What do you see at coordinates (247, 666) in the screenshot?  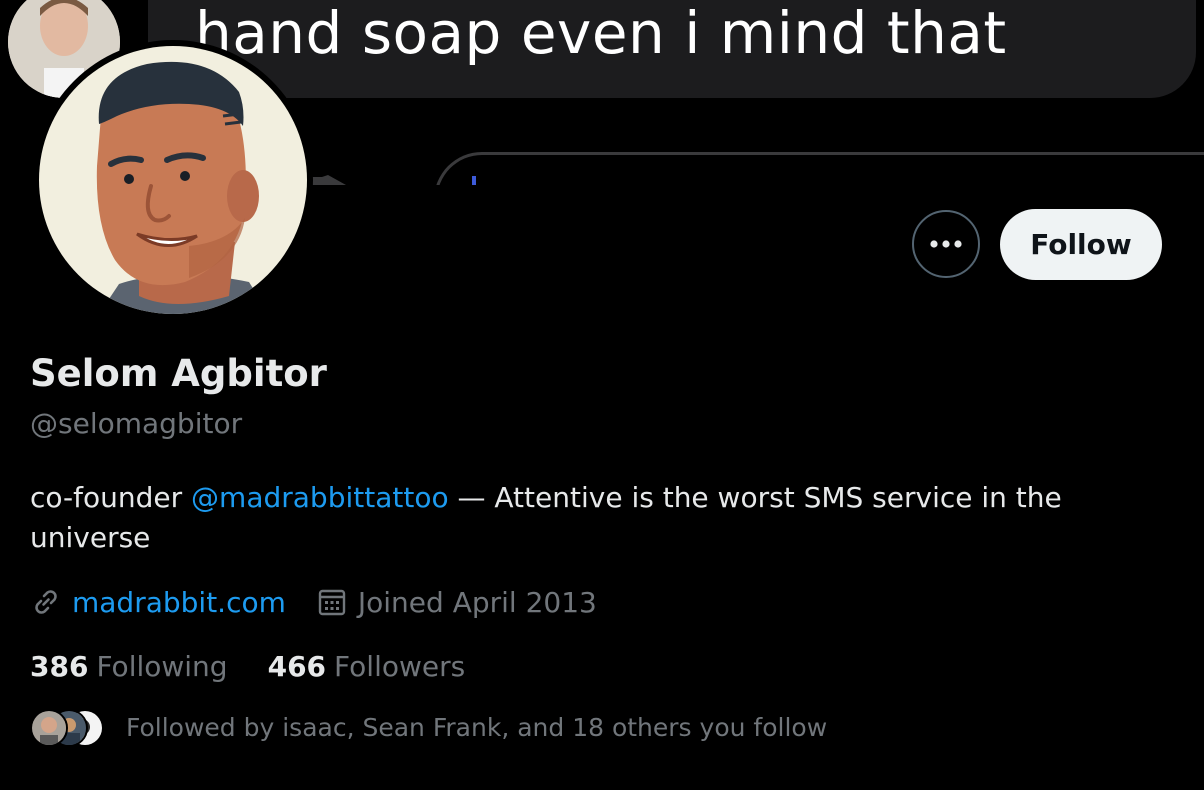 I see `follow-stats: 386 Following 466 Followers` at bounding box center [247, 666].